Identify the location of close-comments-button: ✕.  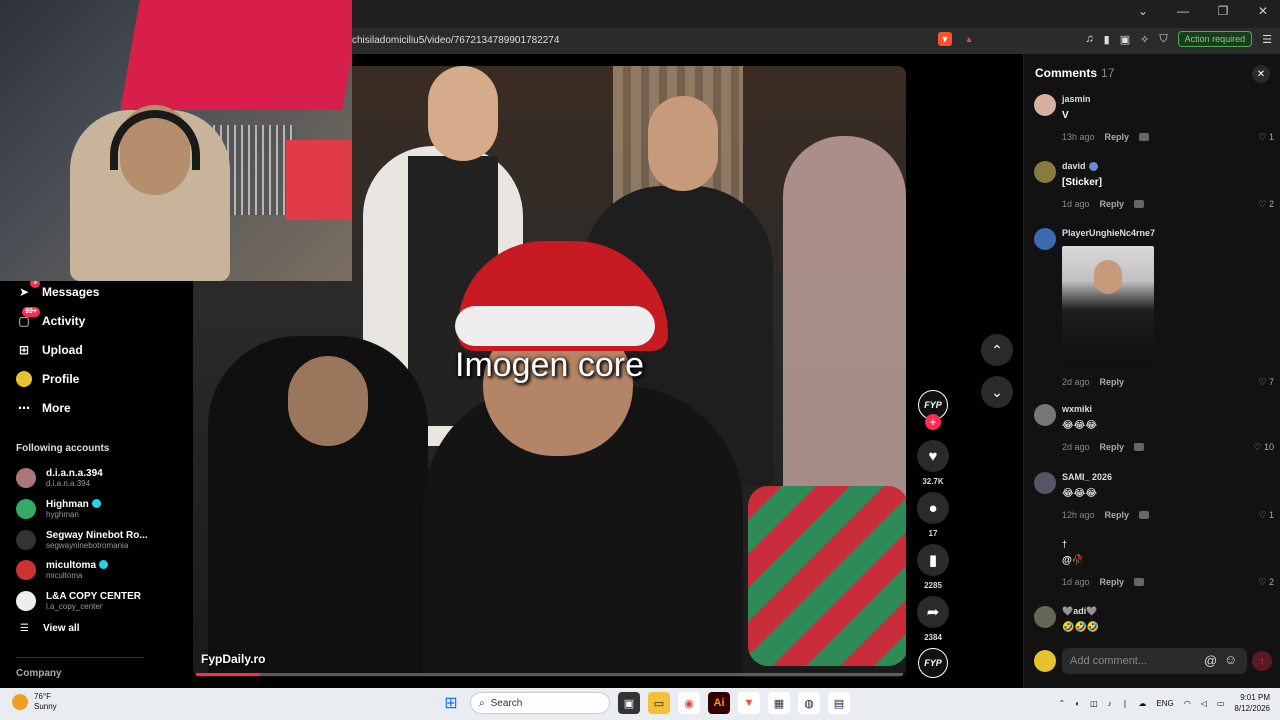
(1261, 74).